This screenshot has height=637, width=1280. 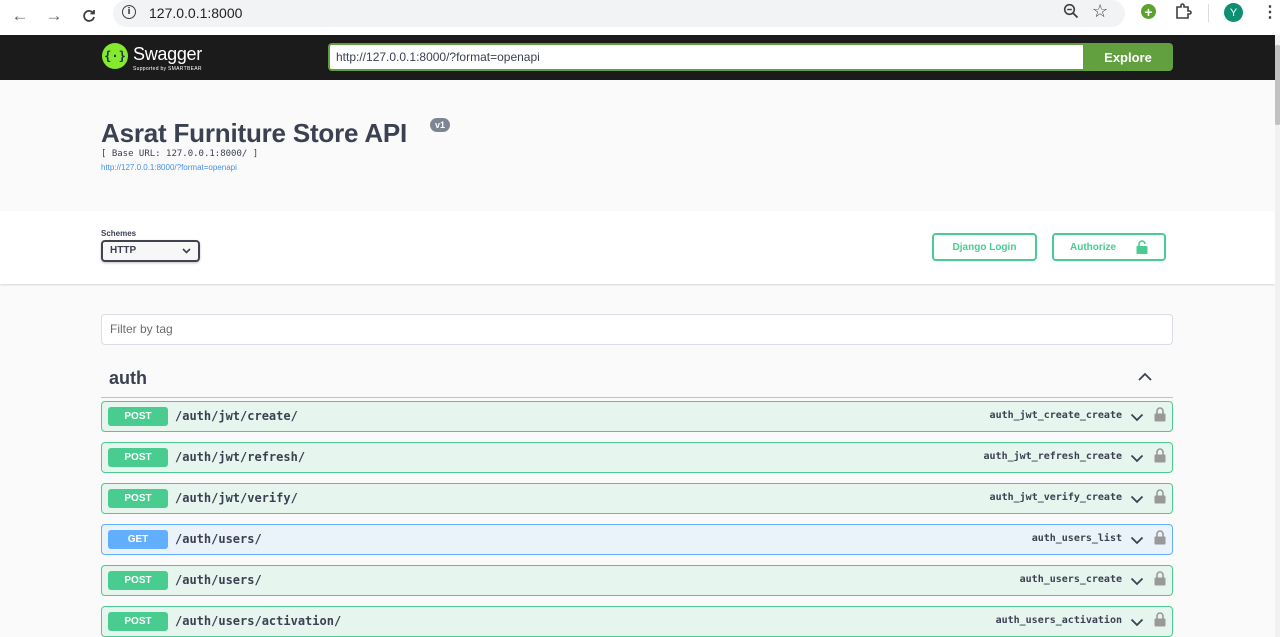 I want to click on schemes-selected-value: HTTP, so click(x=123, y=250).